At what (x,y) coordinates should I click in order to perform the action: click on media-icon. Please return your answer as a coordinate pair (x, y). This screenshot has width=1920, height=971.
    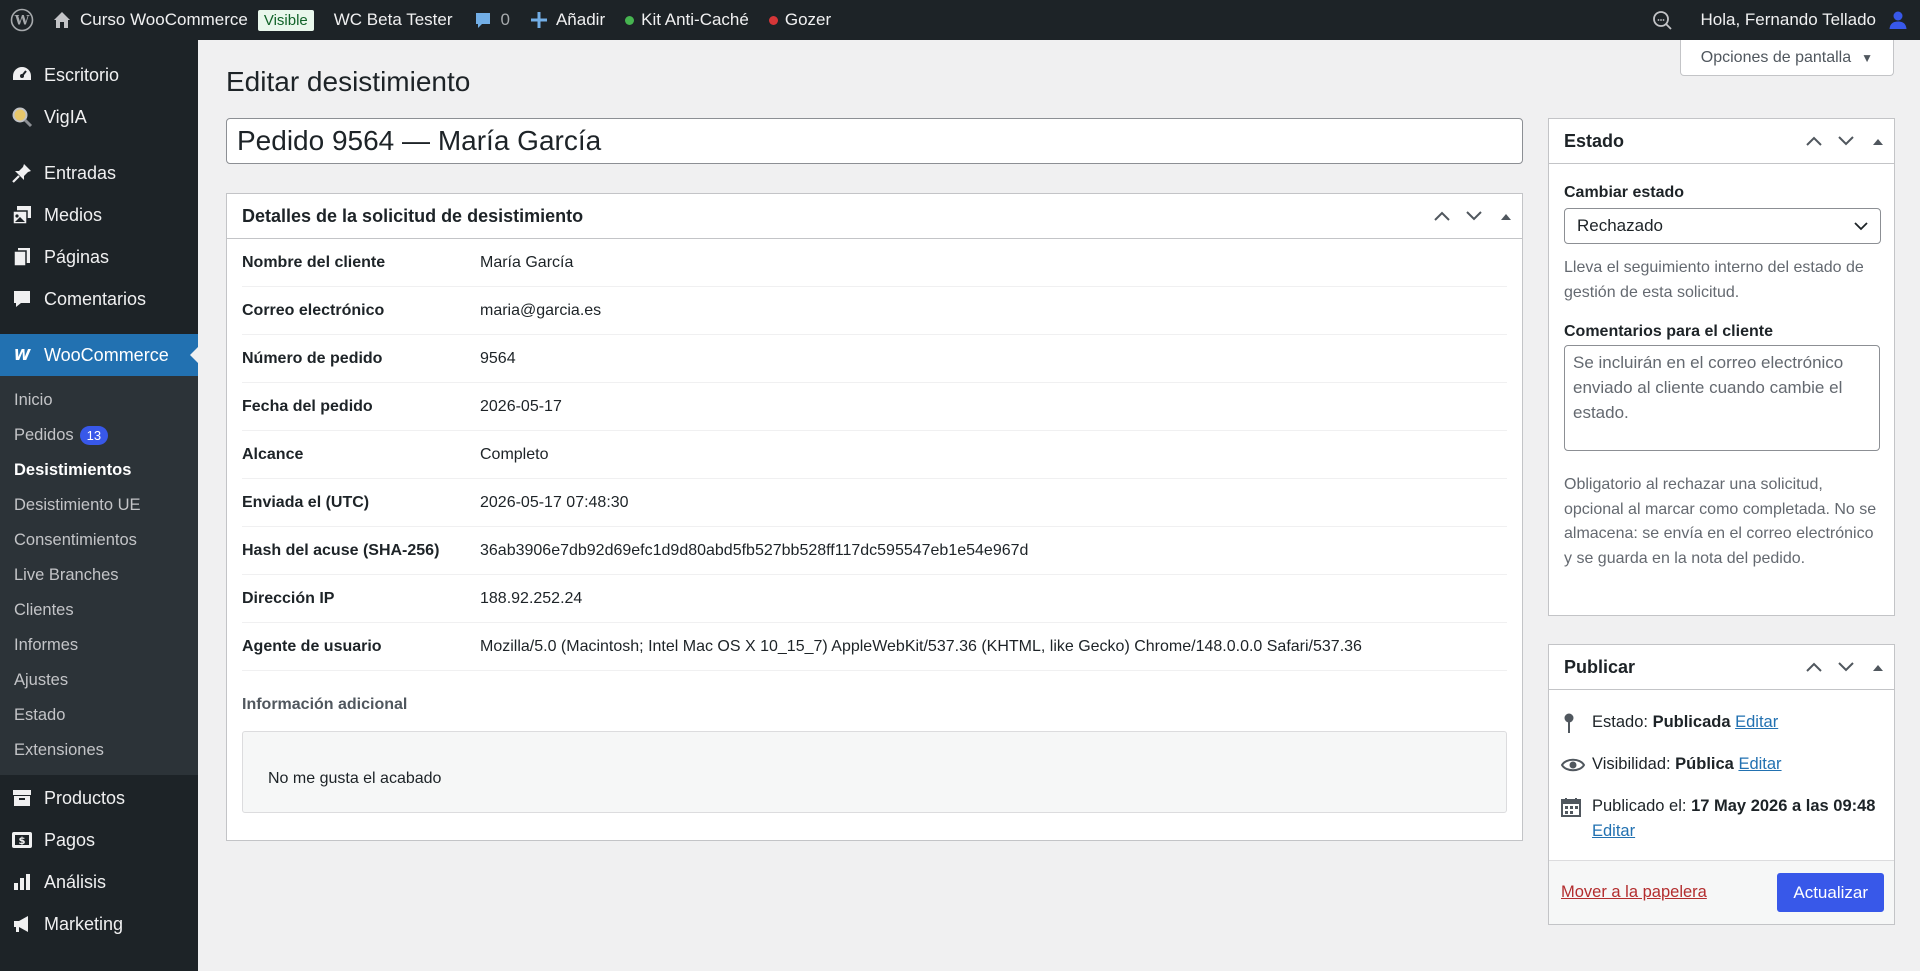
    Looking at the image, I should click on (22, 215).